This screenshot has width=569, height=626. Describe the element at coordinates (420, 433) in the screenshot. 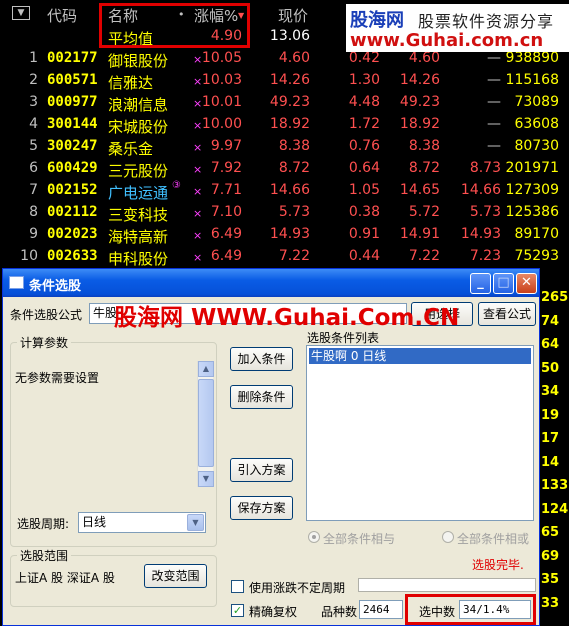

I see `condition-list: 牛股啊 0 日线` at that location.